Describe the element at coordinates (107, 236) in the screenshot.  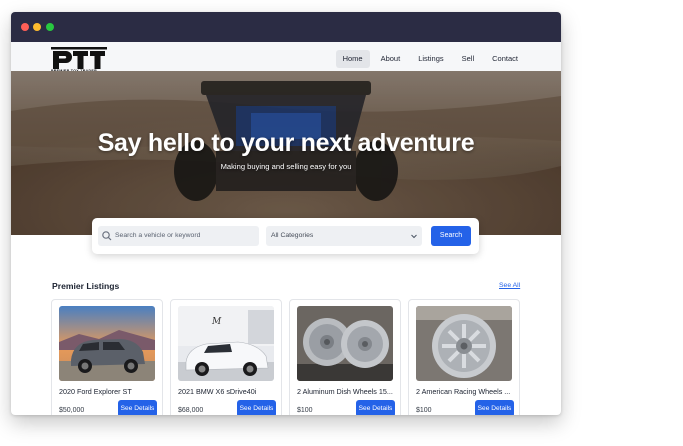
I see `search-icon` at that location.